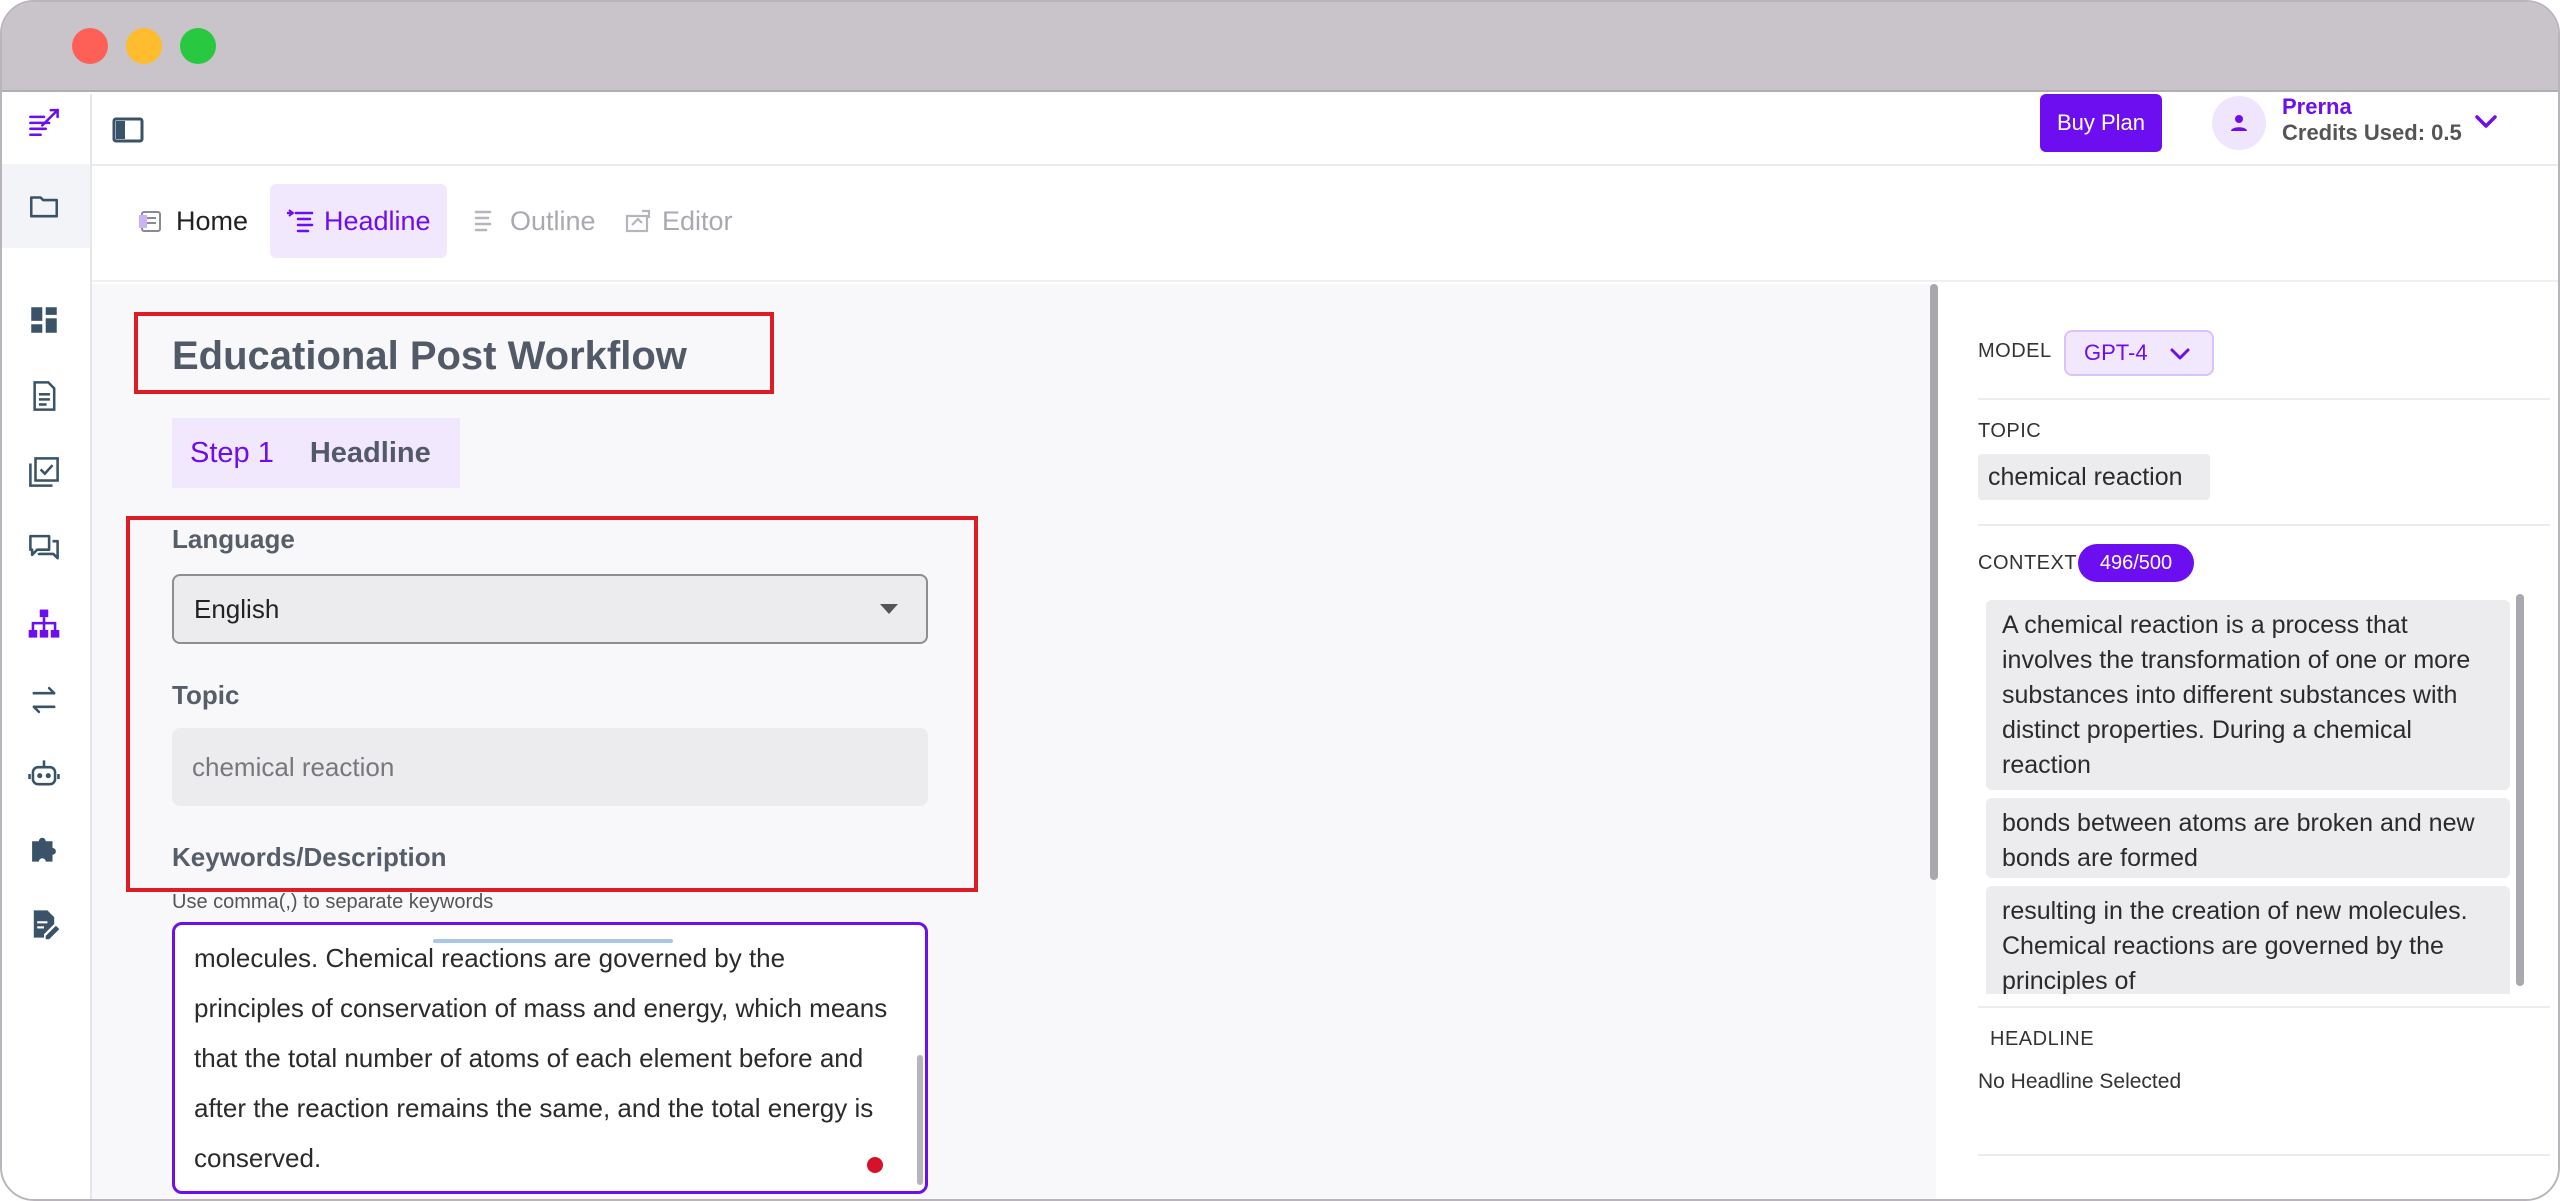 The width and height of the screenshot is (2560, 1201). What do you see at coordinates (300, 221) in the screenshot?
I see `headline-icon` at bounding box center [300, 221].